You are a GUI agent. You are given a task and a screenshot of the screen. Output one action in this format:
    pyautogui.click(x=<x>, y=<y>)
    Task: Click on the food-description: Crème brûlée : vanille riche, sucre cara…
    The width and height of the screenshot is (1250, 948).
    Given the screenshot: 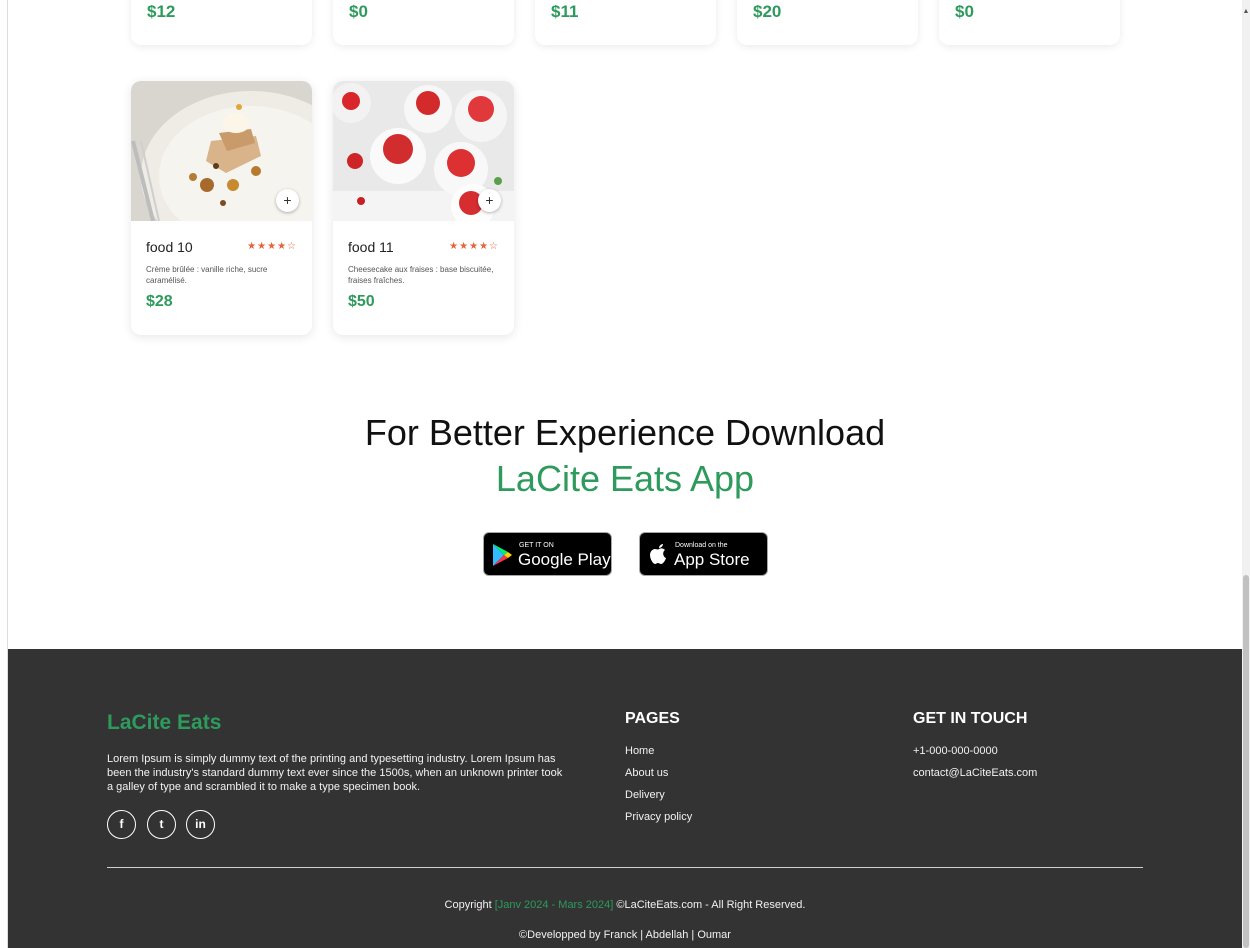 What is the action you would take?
    pyautogui.click(x=207, y=275)
    